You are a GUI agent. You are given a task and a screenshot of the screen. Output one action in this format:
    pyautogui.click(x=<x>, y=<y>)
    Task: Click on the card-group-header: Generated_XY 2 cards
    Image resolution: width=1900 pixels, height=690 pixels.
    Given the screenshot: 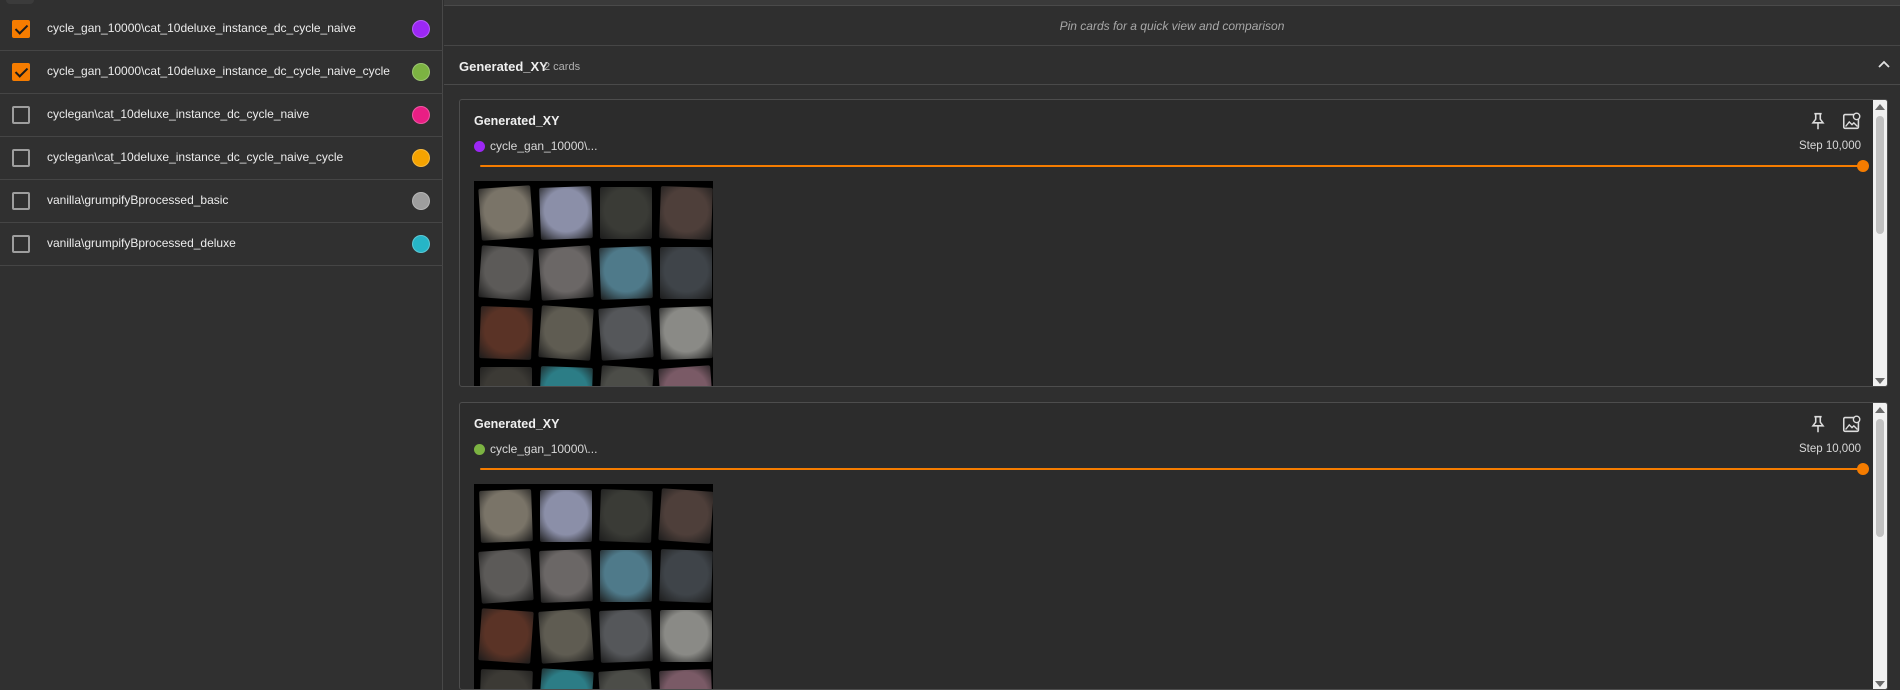 What is the action you would take?
    pyautogui.click(x=1172, y=66)
    